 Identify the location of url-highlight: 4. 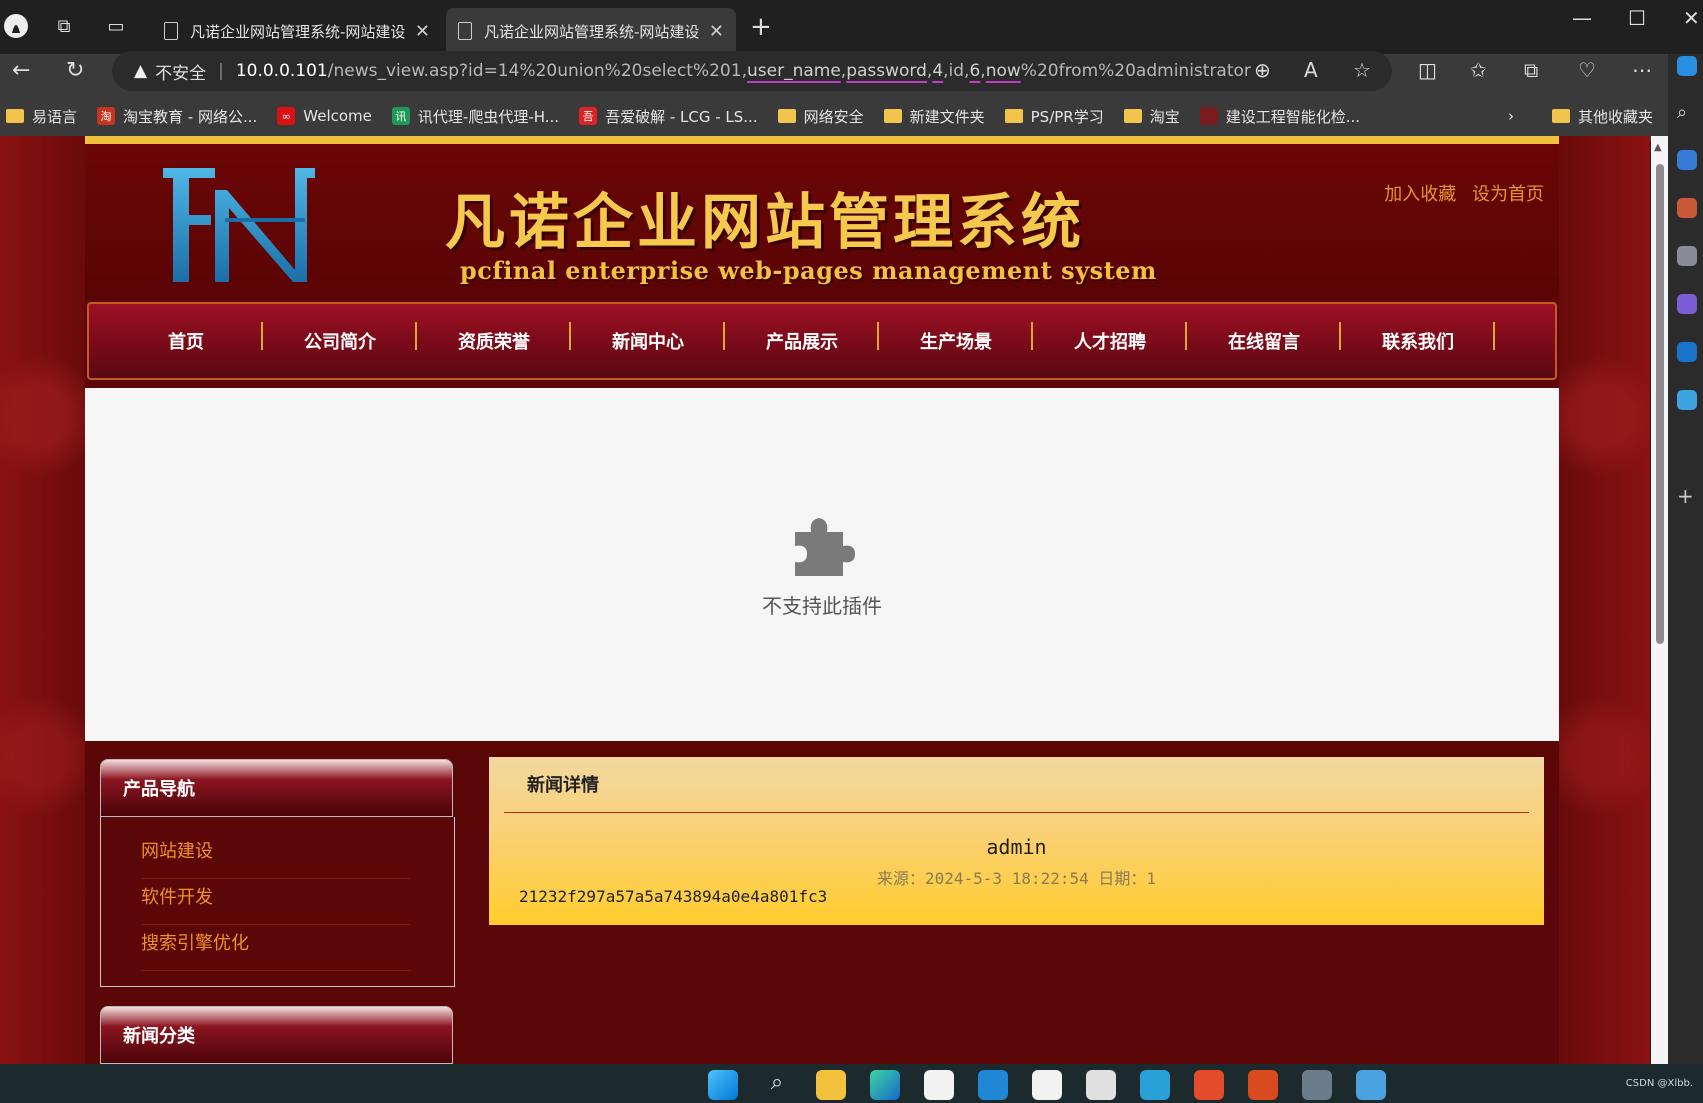
(938, 71).